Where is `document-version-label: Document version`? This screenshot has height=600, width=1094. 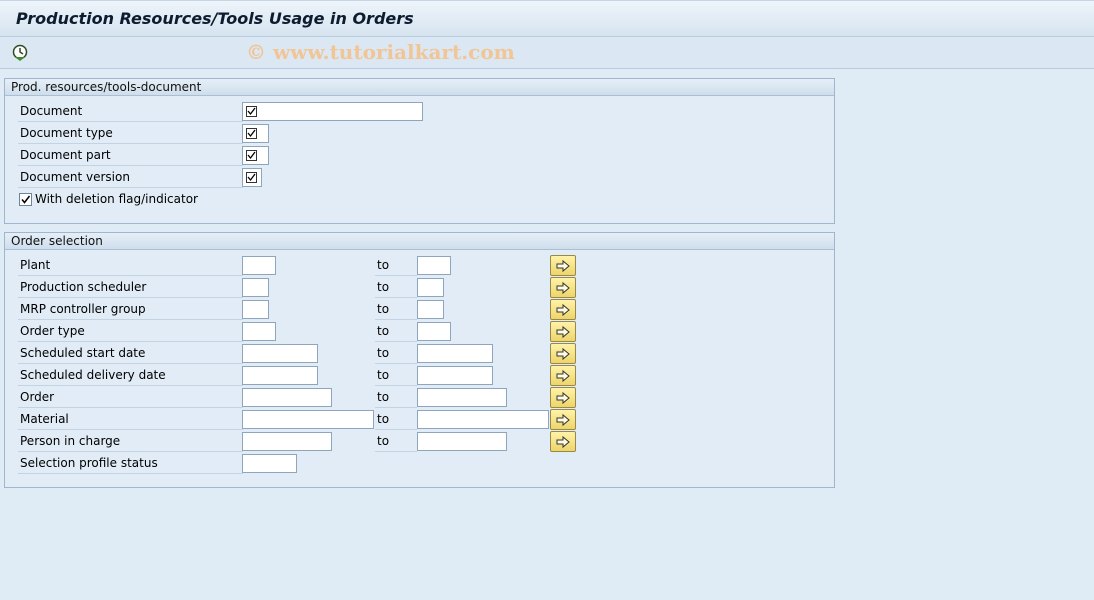
document-version-label: Document version is located at coordinates (130, 177).